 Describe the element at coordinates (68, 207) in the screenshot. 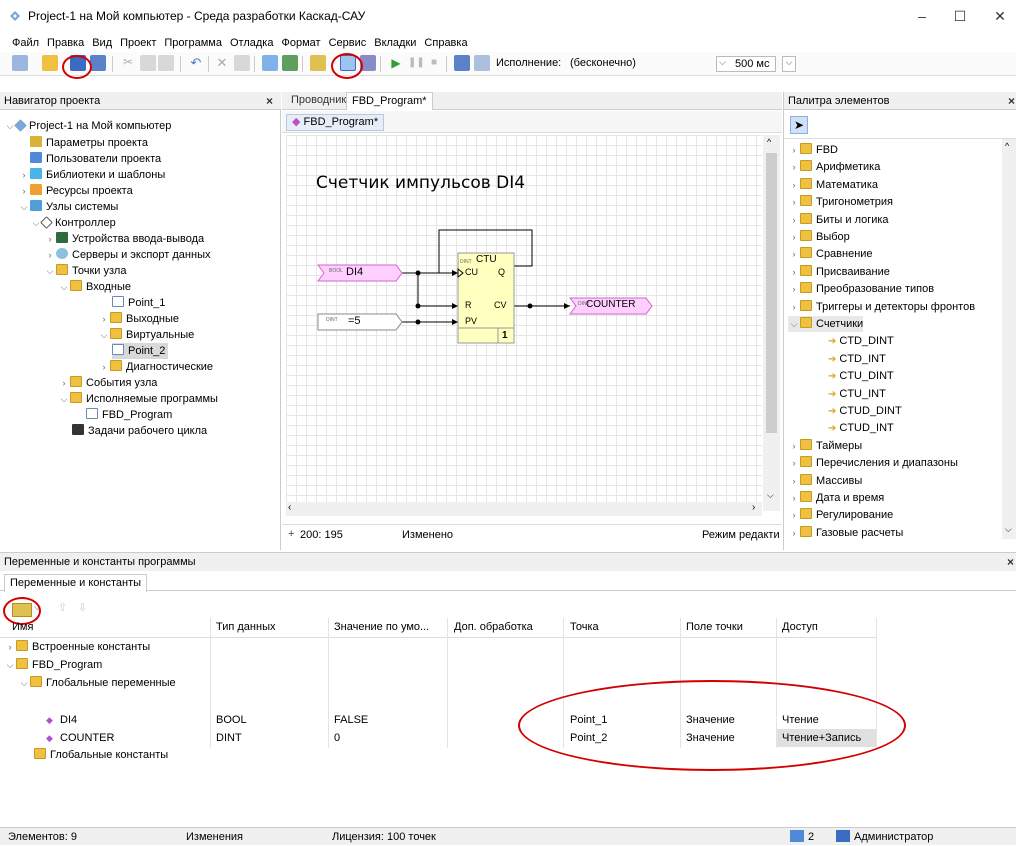

I see `tree-item-nodes: ⌵ Узлы системы` at that location.